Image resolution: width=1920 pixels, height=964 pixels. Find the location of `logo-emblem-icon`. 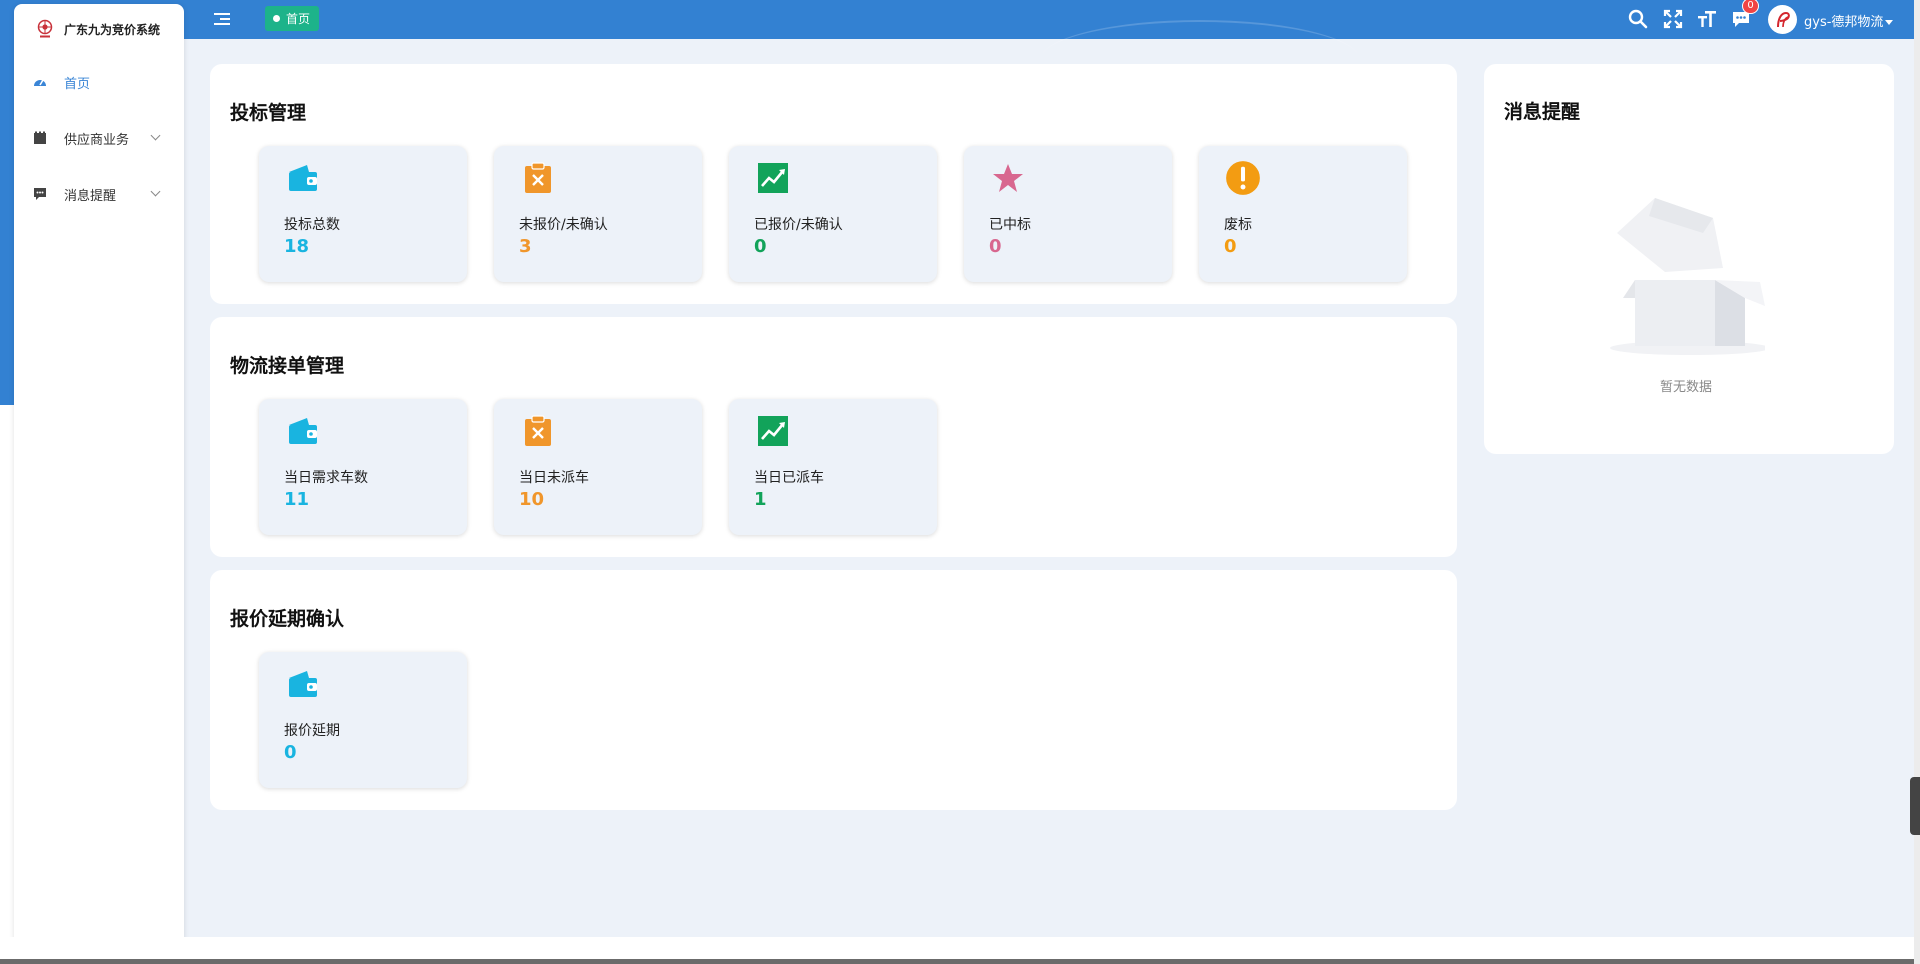

logo-emblem-icon is located at coordinates (45, 29).